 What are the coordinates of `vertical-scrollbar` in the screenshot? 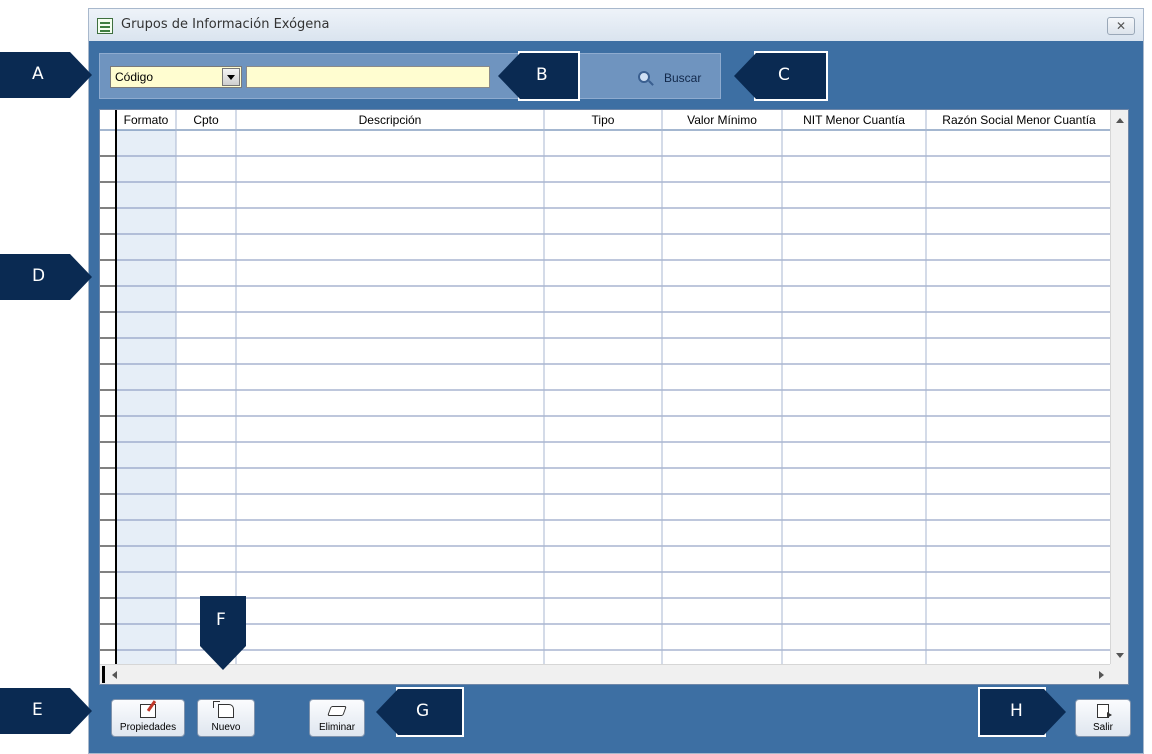 It's located at (1119, 388).